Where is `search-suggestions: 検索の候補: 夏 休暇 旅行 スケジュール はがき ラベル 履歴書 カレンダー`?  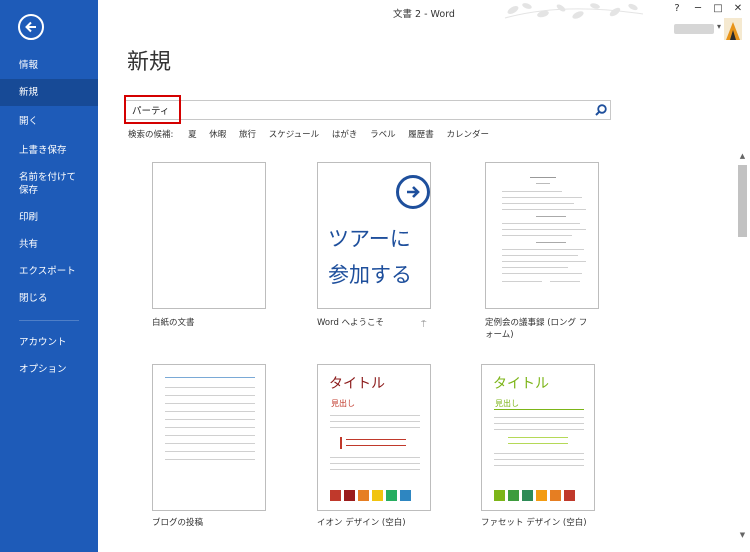 search-suggestions: 検索の候補: 夏 休暇 旅行 スケジュール はがき ラベル 履歴書 カレンダー is located at coordinates (313, 135).